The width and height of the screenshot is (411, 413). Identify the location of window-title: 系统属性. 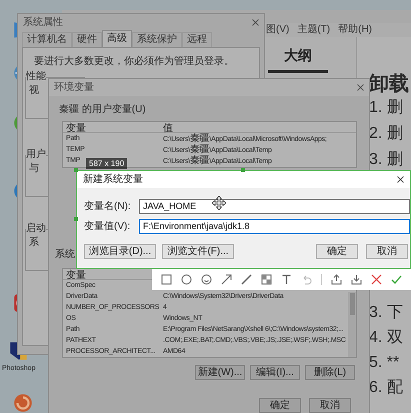
(43, 23).